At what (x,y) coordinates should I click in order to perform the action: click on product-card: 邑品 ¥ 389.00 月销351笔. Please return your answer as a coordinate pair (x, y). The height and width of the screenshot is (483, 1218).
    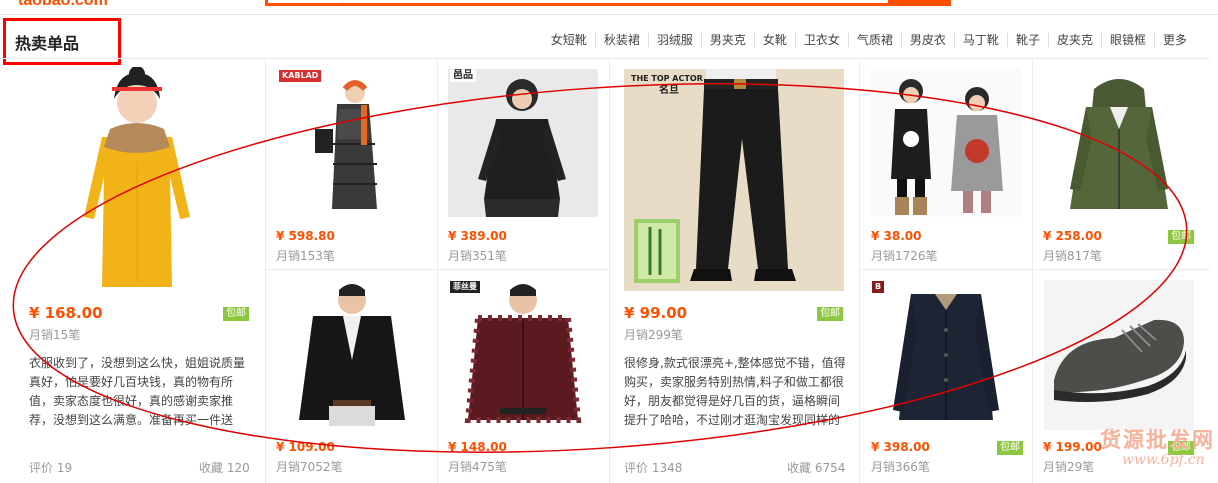
    Looking at the image, I should click on (524, 164).